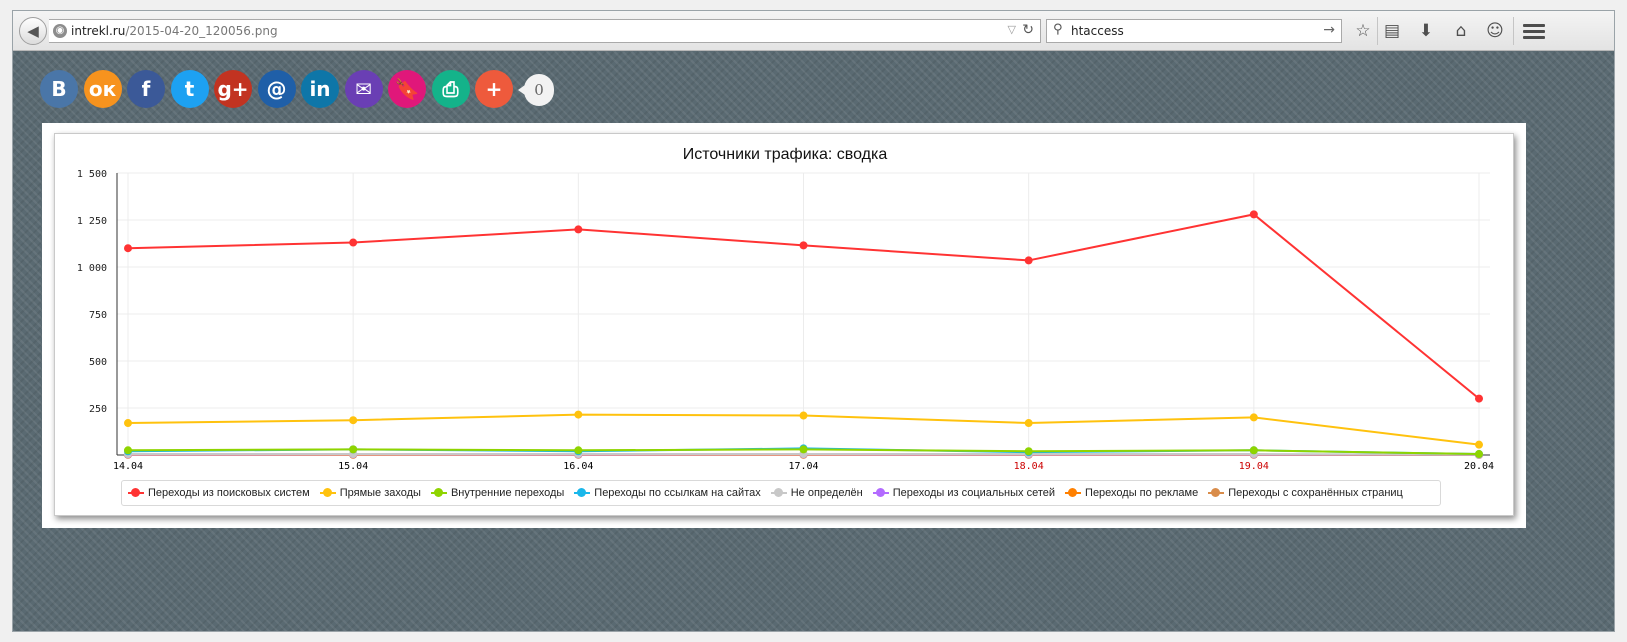 The width and height of the screenshot is (1627, 642). What do you see at coordinates (1142, 493) in the screenshot?
I see `legend-label: Переходы по рекламе` at bounding box center [1142, 493].